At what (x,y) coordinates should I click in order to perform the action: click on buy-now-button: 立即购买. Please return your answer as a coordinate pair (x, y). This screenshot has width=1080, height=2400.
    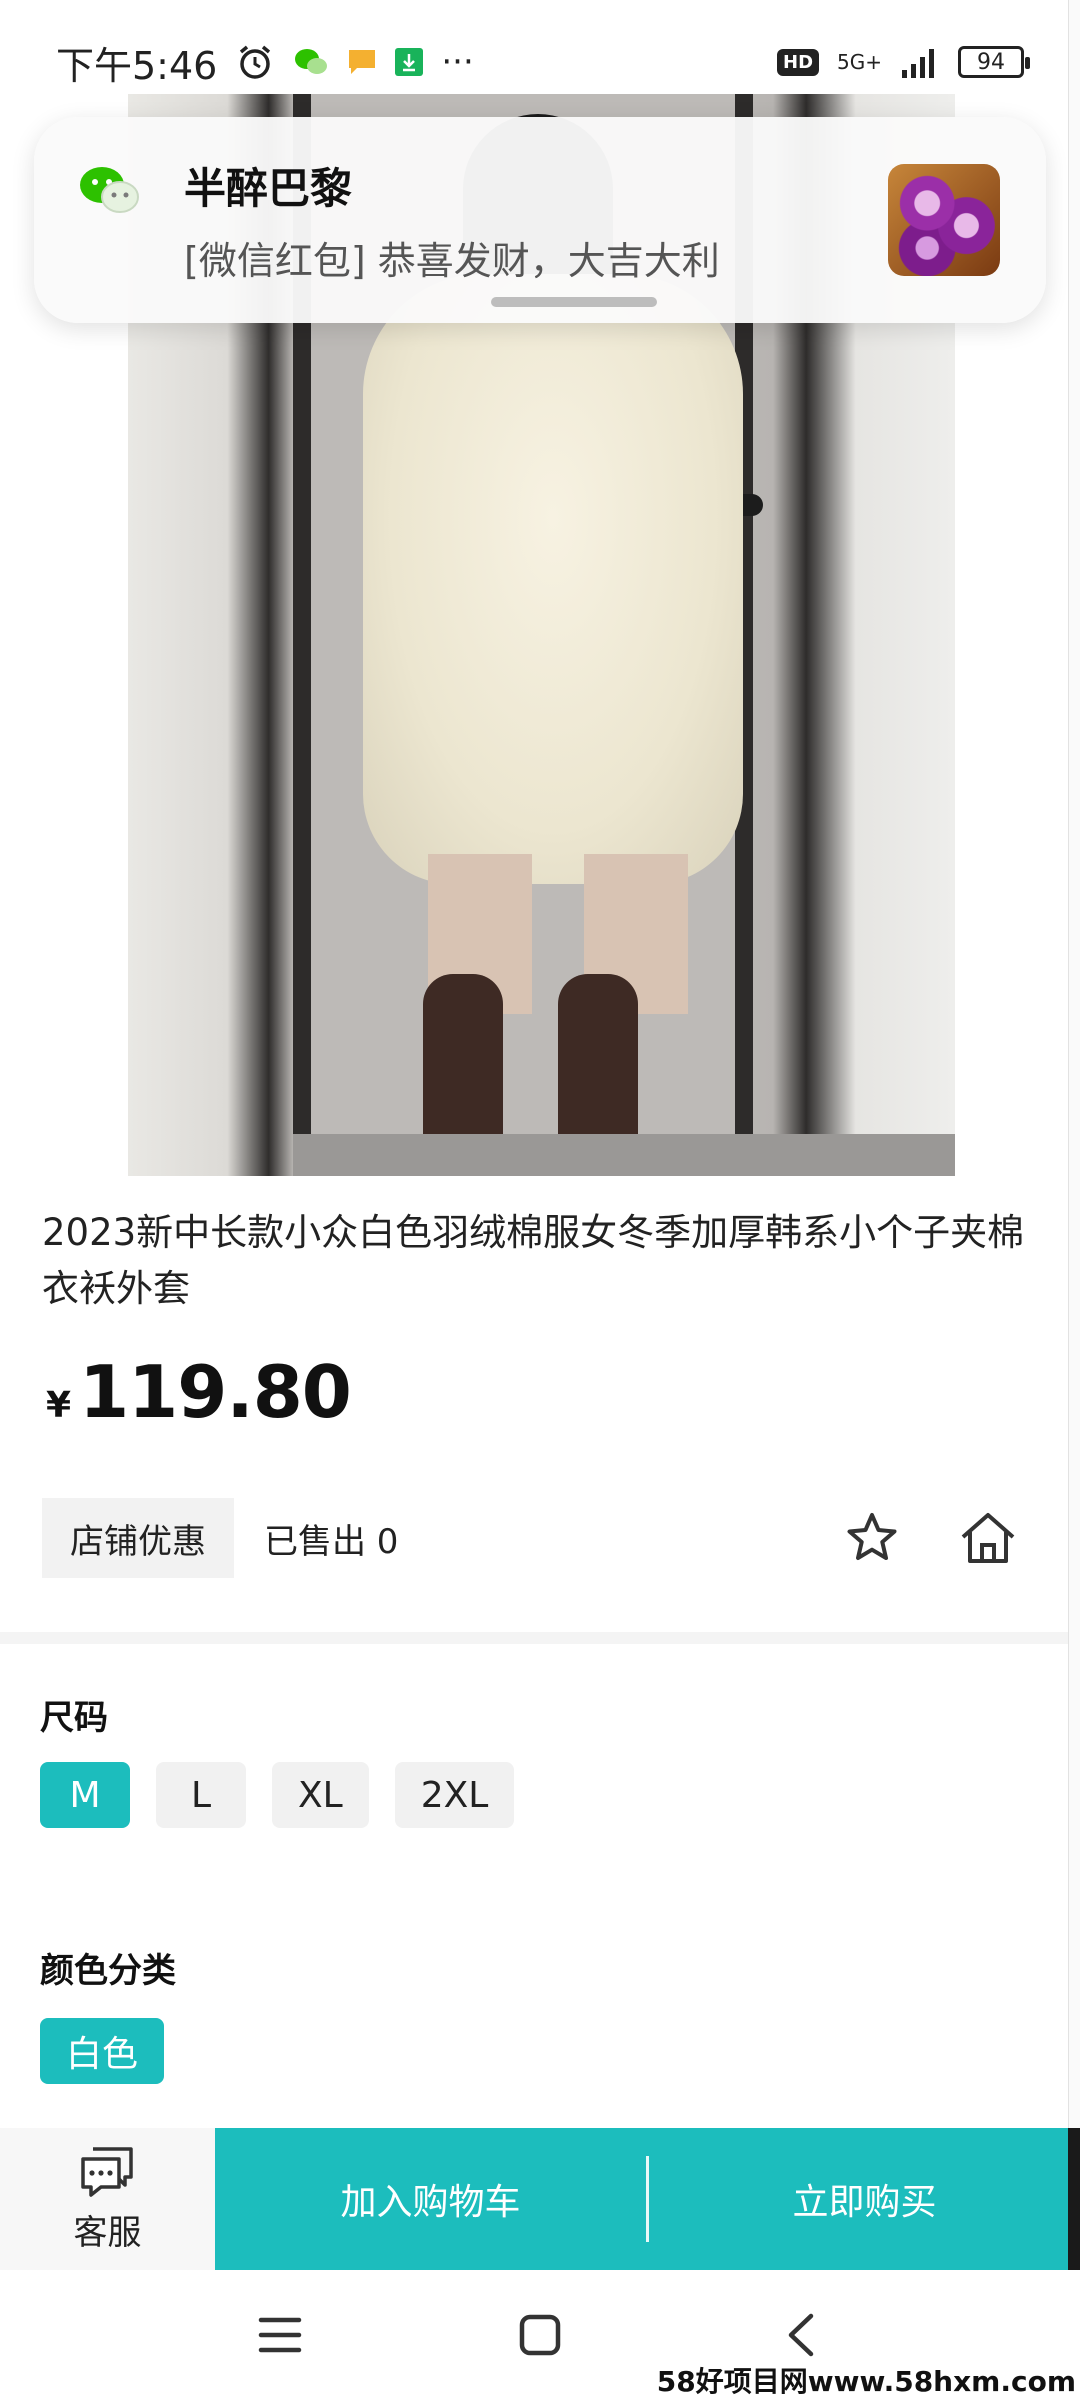
    Looking at the image, I should click on (864, 2199).